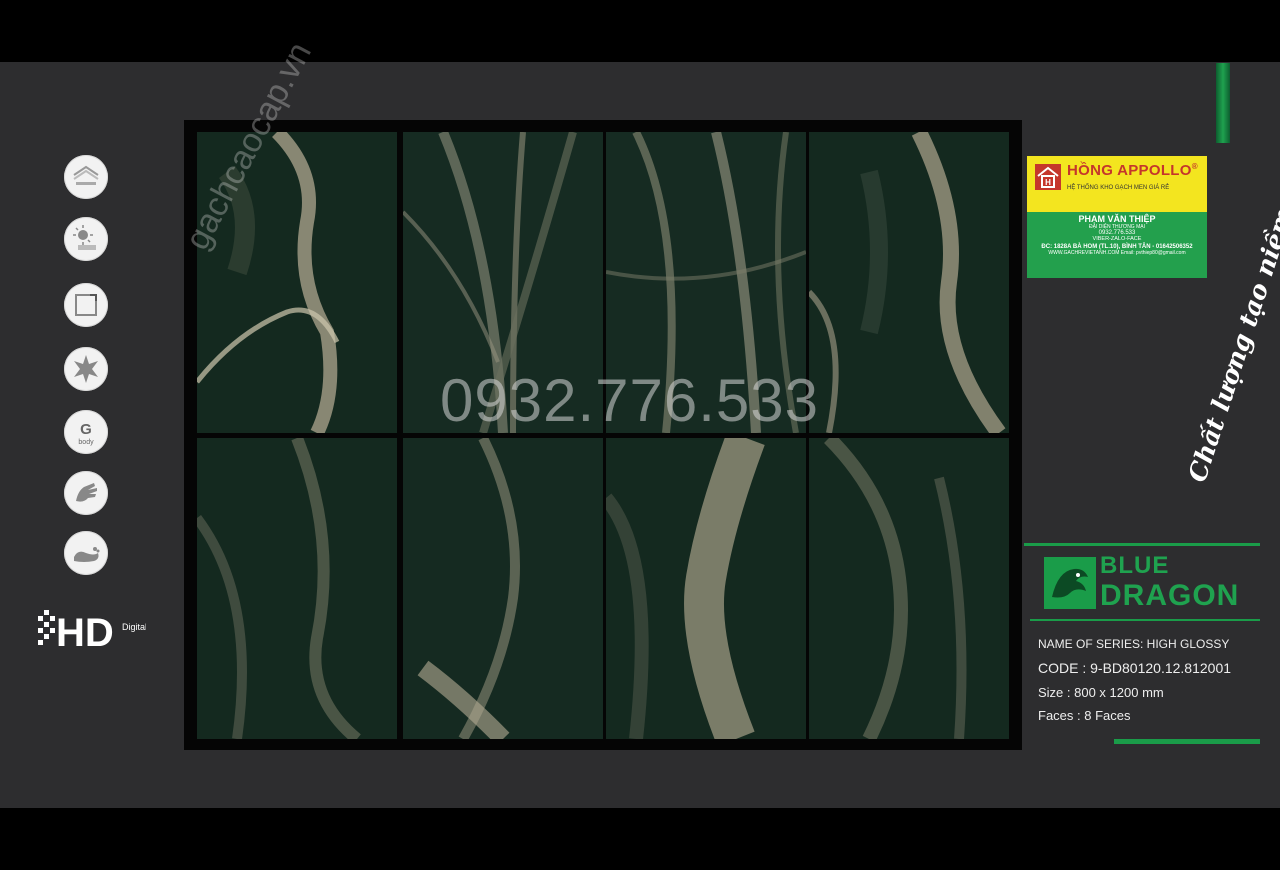 Image resolution: width=1280 pixels, height=870 pixels. What do you see at coordinates (1084, 715) in the screenshot?
I see `spec-faces: Faces : 8 Faces` at bounding box center [1084, 715].